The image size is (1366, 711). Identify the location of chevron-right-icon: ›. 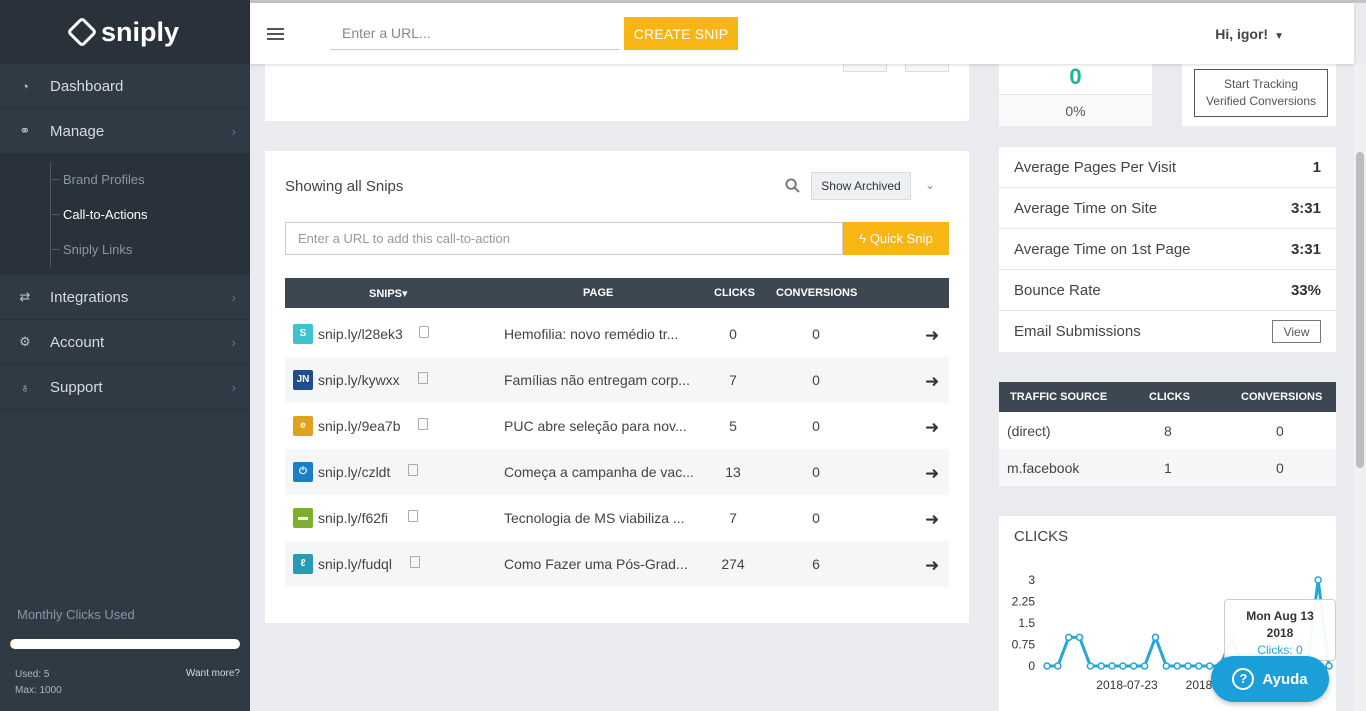
(233, 387).